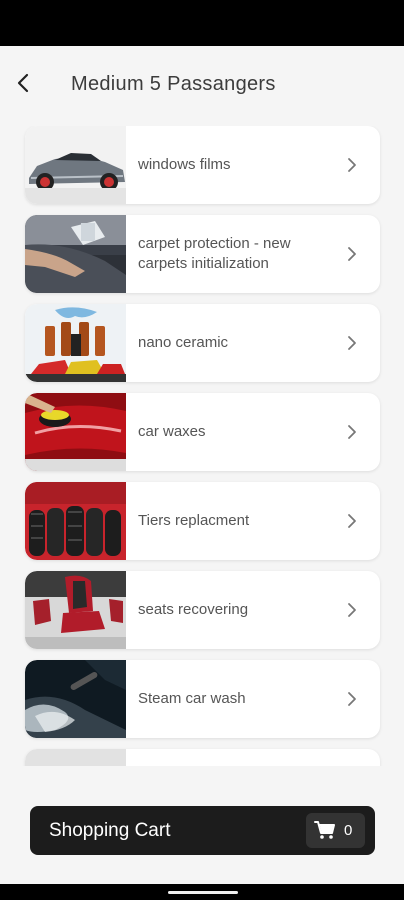  I want to click on service-item-nano-ceramic: nano ceramic, so click(202, 343).